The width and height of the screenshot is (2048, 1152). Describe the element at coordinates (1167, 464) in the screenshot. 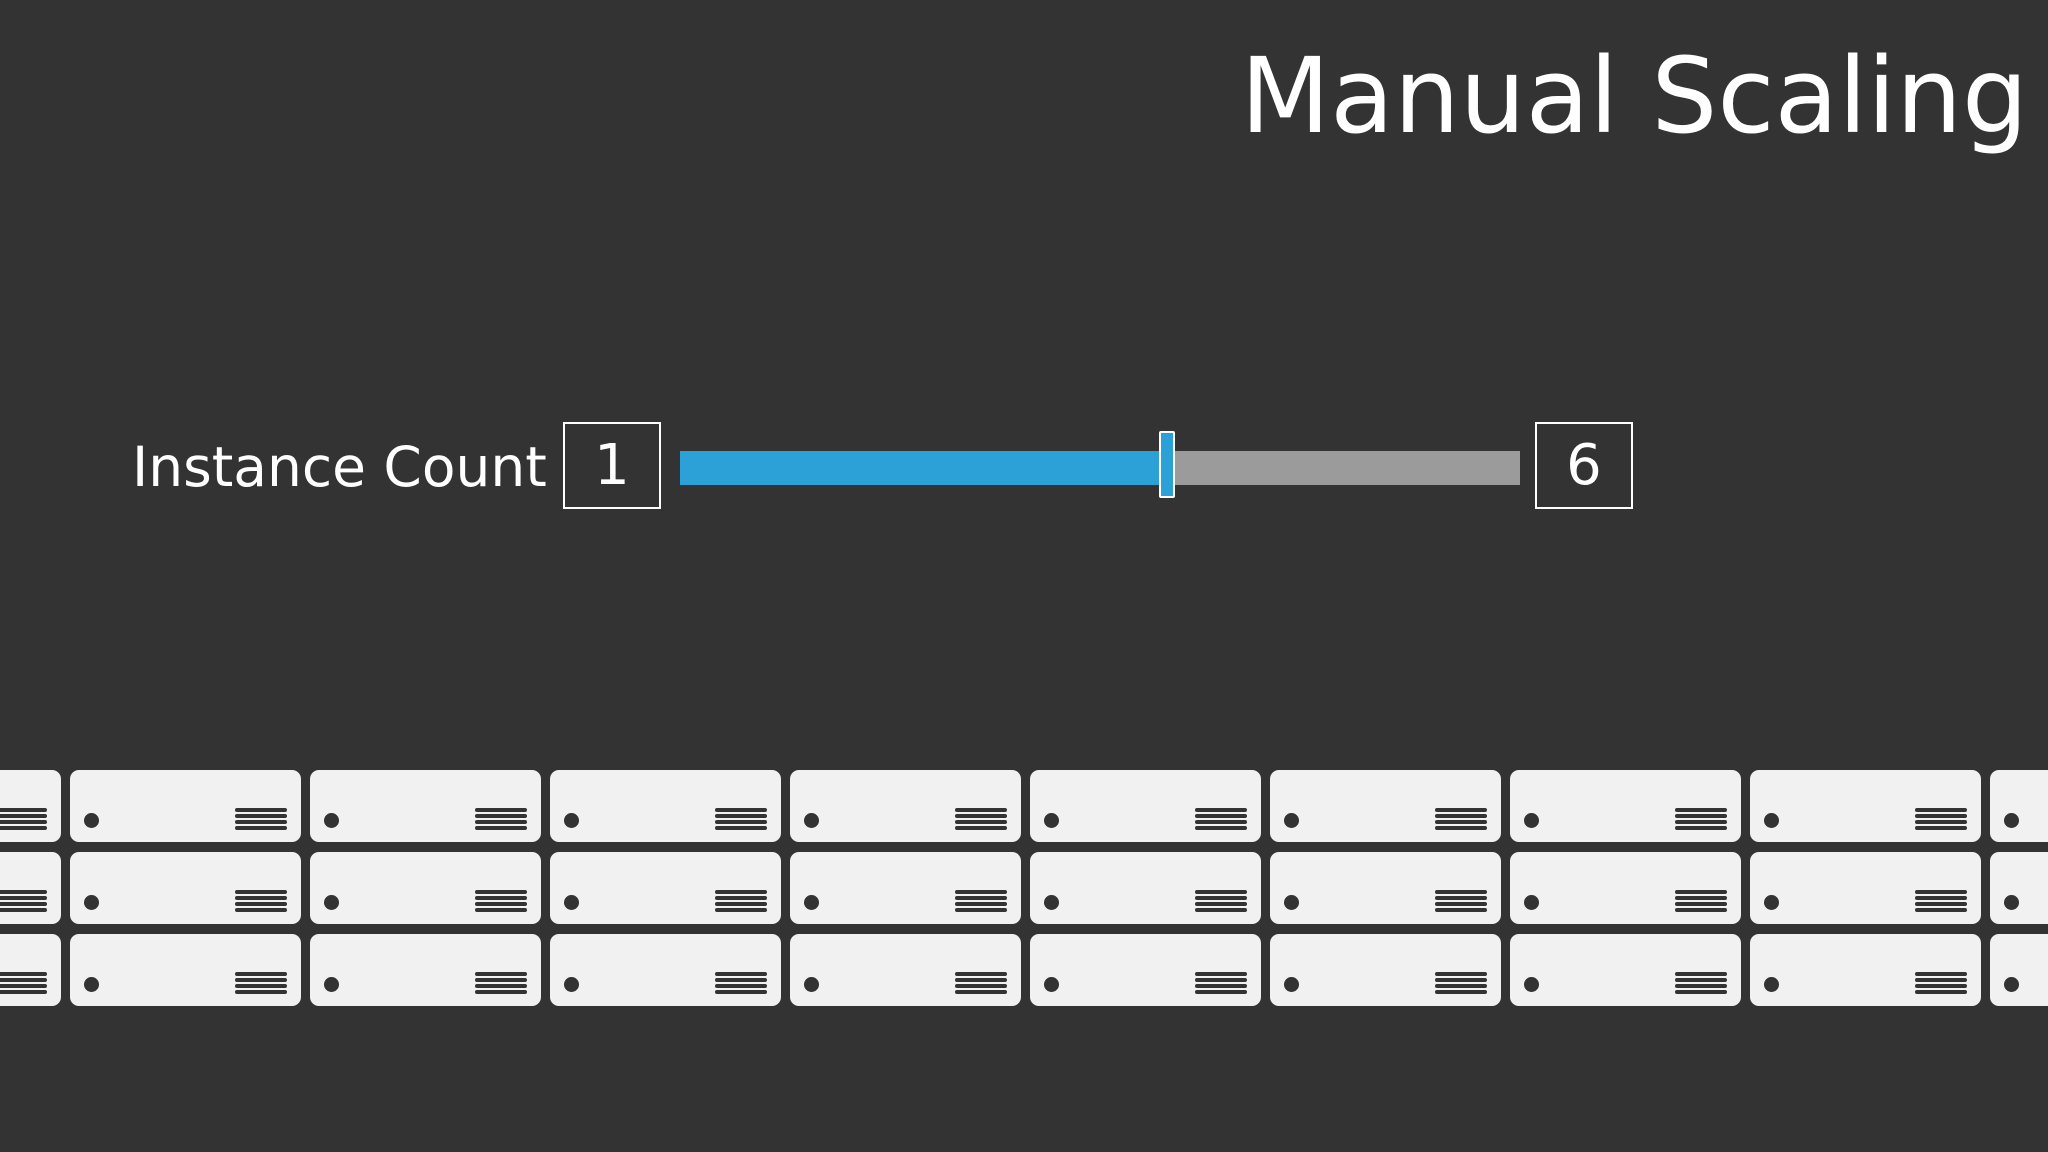

I see `slider-thumb` at that location.